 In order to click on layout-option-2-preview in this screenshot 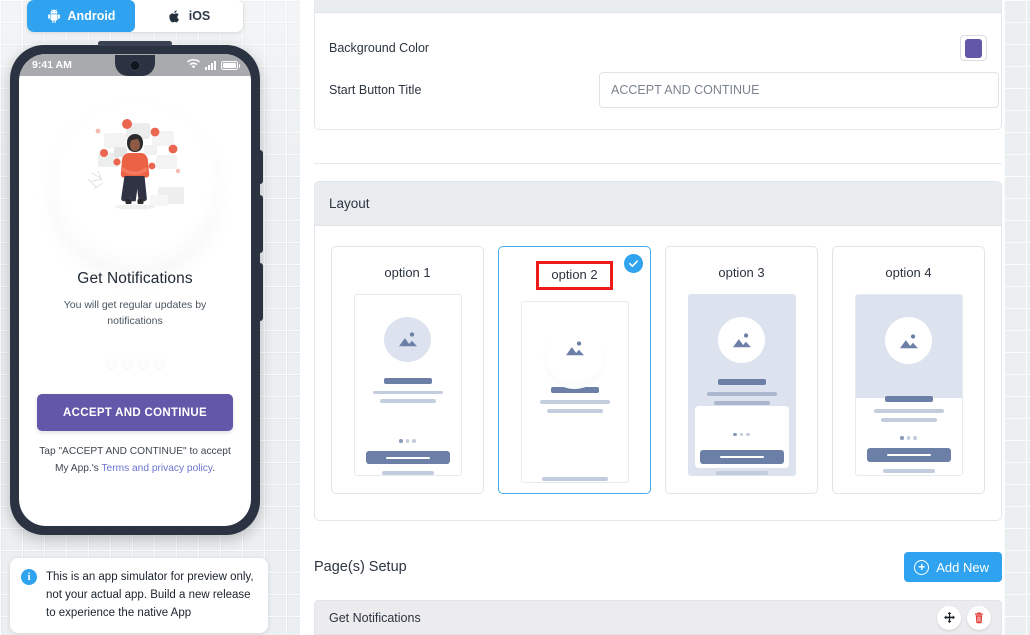, I will do `click(574, 392)`.